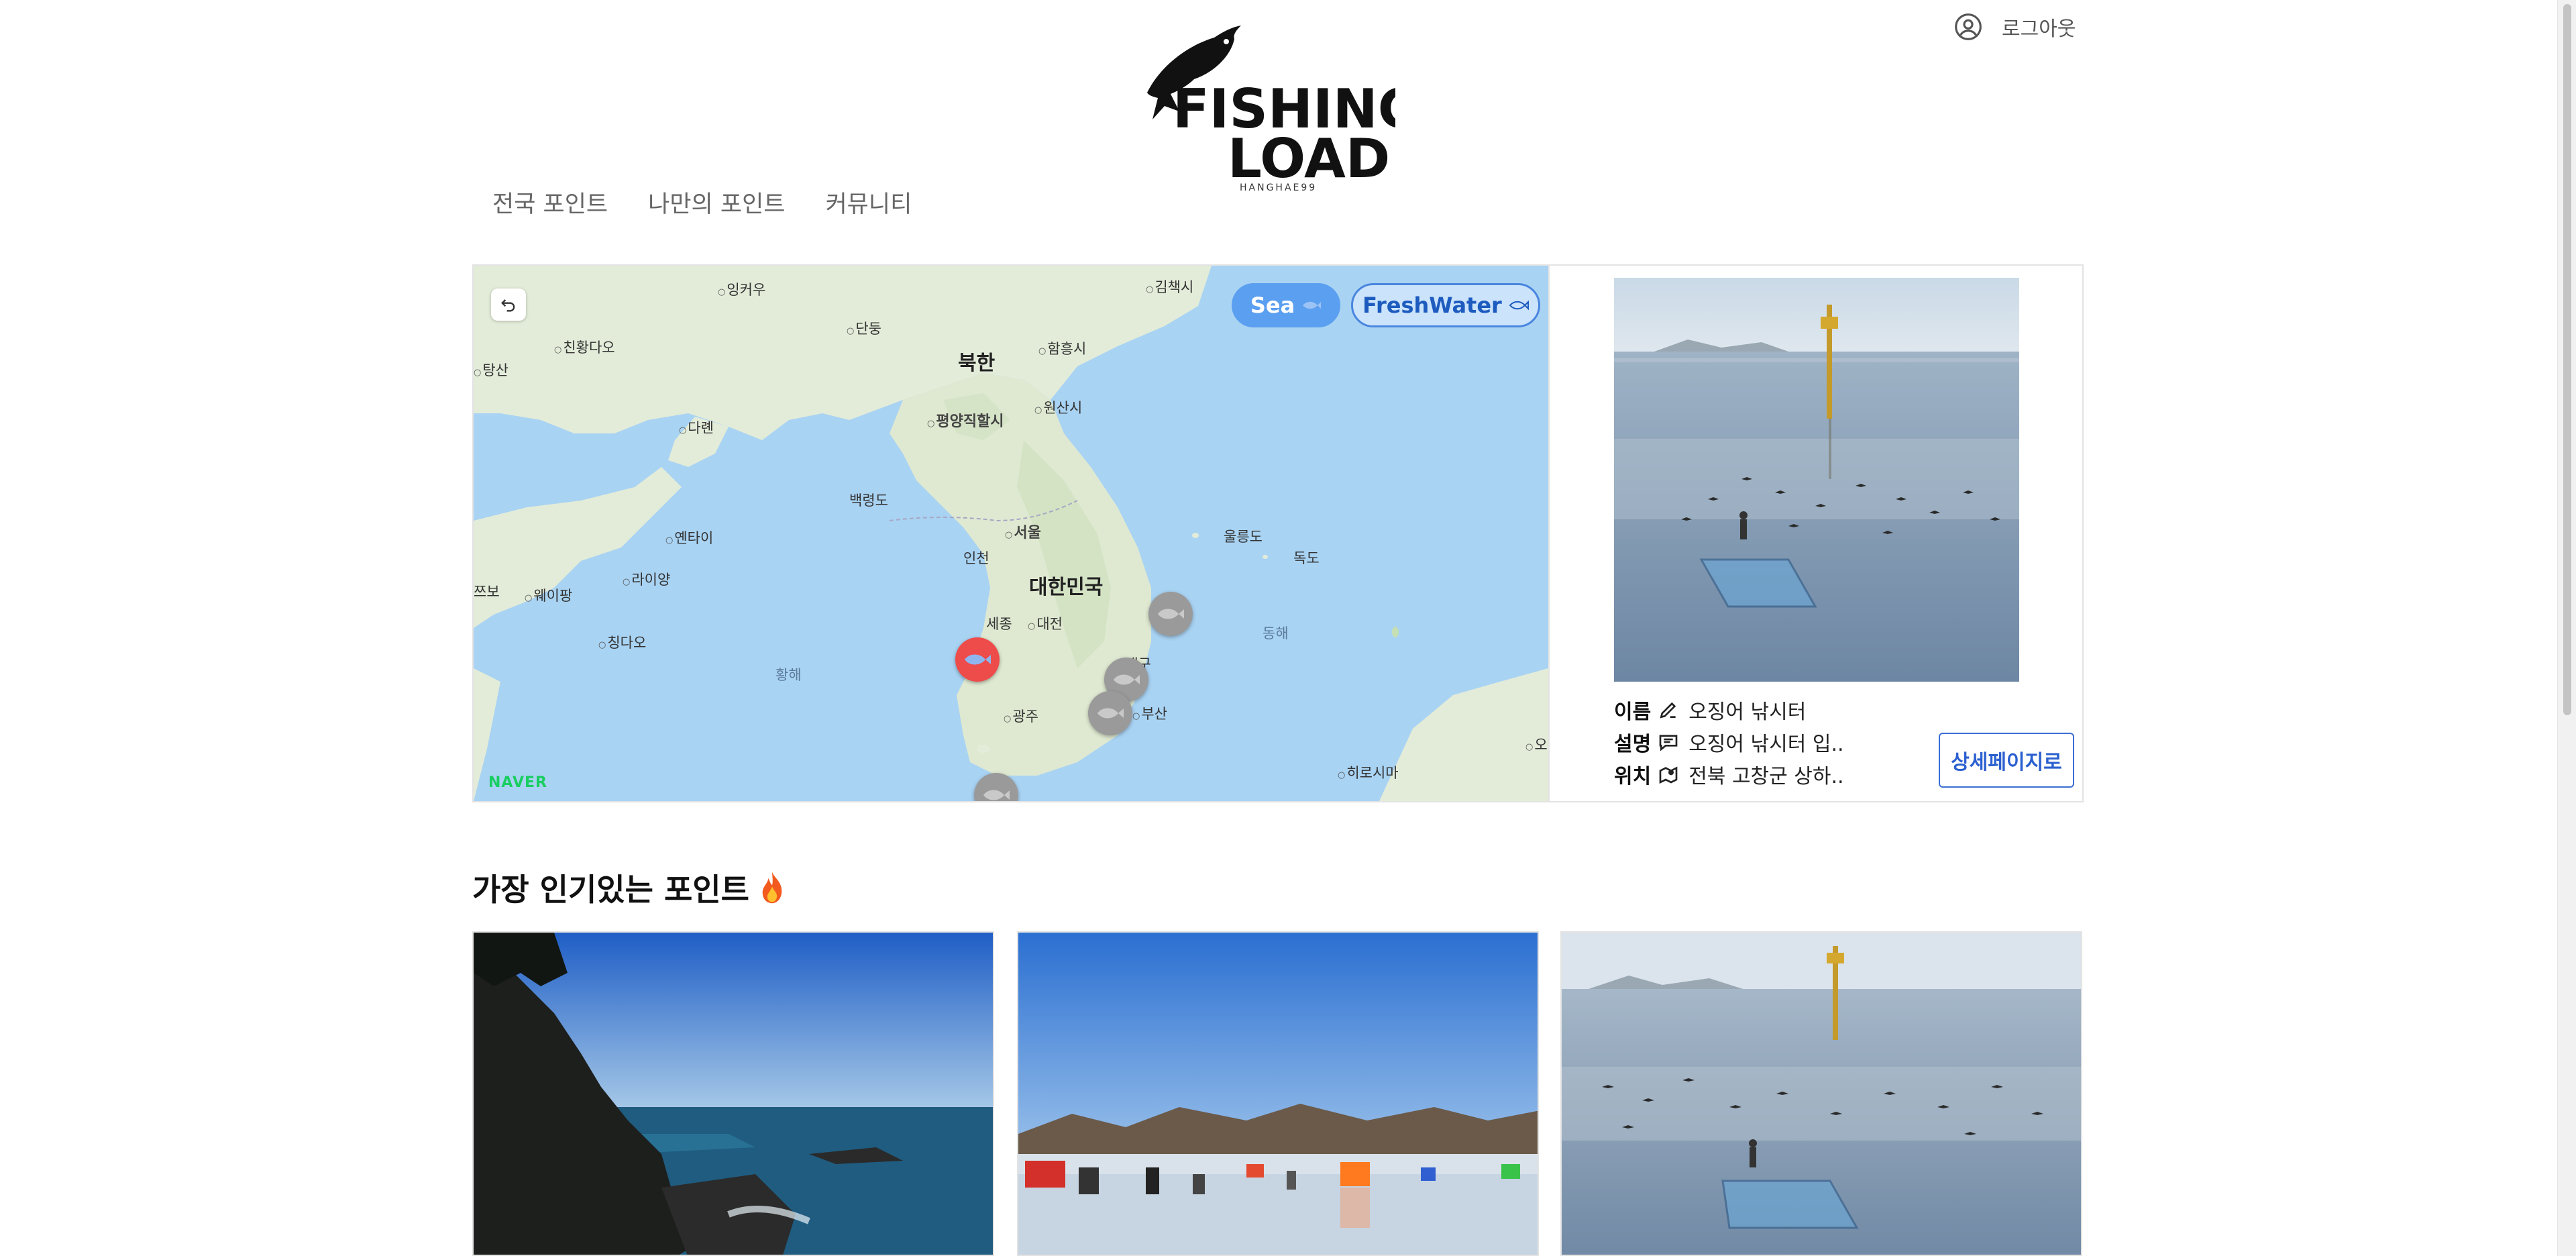  Describe the element at coordinates (584, 347) in the screenshot. I see `map-label-qinhuangdao: 친황다오` at that location.